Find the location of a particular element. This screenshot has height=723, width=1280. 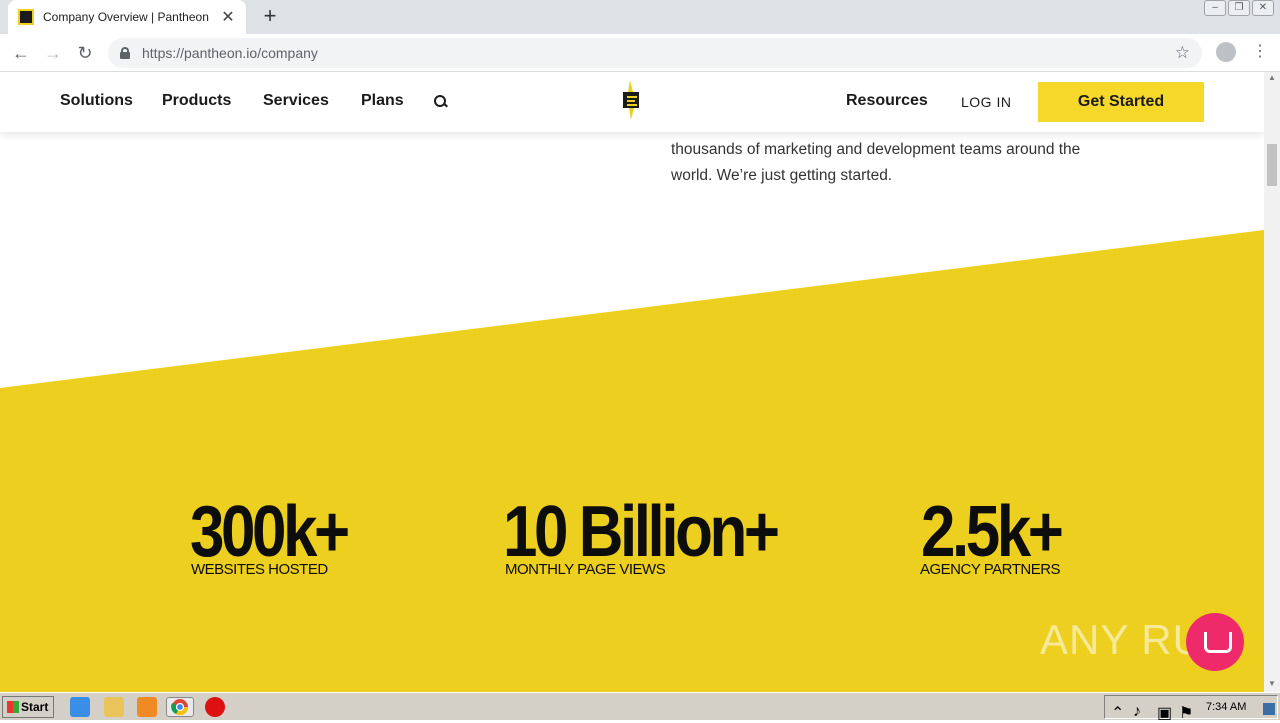

address-bar: https://pantheon.io/company ☆ is located at coordinates (655, 53).